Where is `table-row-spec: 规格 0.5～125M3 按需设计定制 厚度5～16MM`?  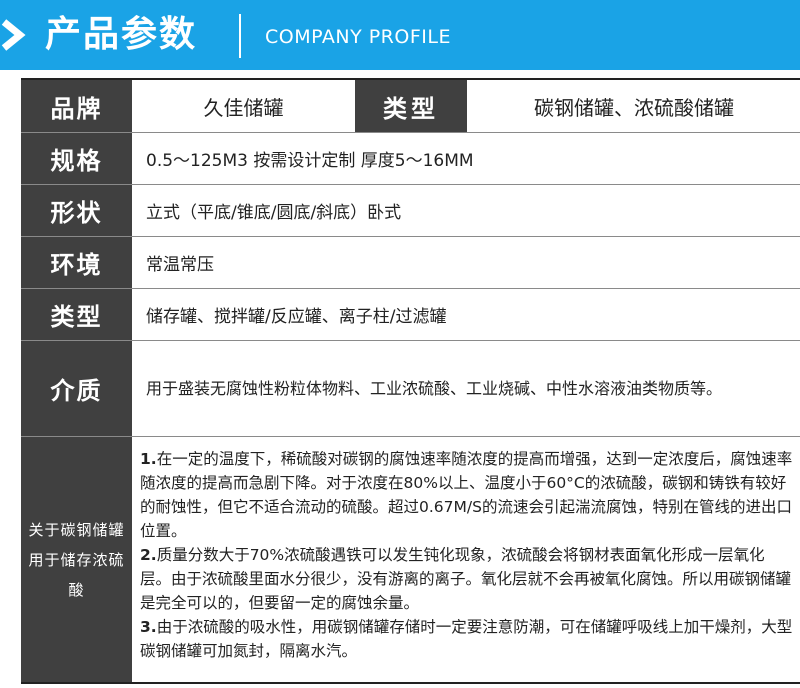
table-row-spec: 规格 0.5～125M3 按需设计定制 厚度5～16MM is located at coordinates (410, 158).